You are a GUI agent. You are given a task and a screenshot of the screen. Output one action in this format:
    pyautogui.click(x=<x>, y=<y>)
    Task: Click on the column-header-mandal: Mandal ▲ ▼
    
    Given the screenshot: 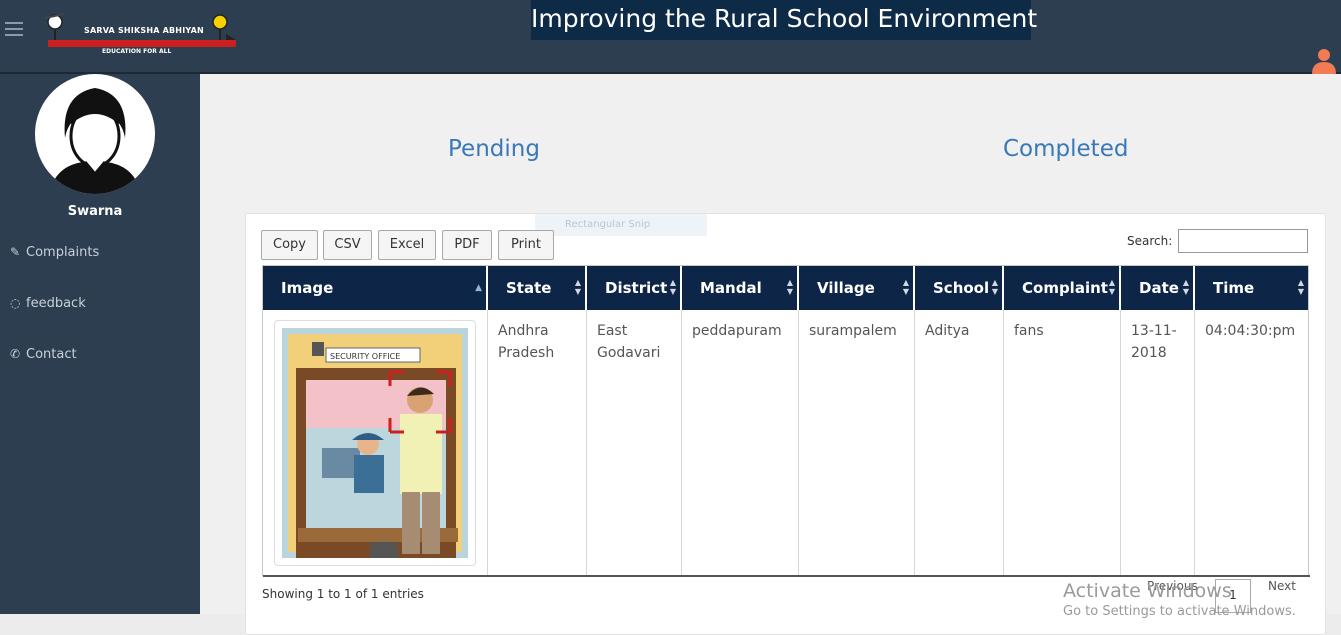 What is the action you would take?
    pyautogui.click(x=740, y=288)
    